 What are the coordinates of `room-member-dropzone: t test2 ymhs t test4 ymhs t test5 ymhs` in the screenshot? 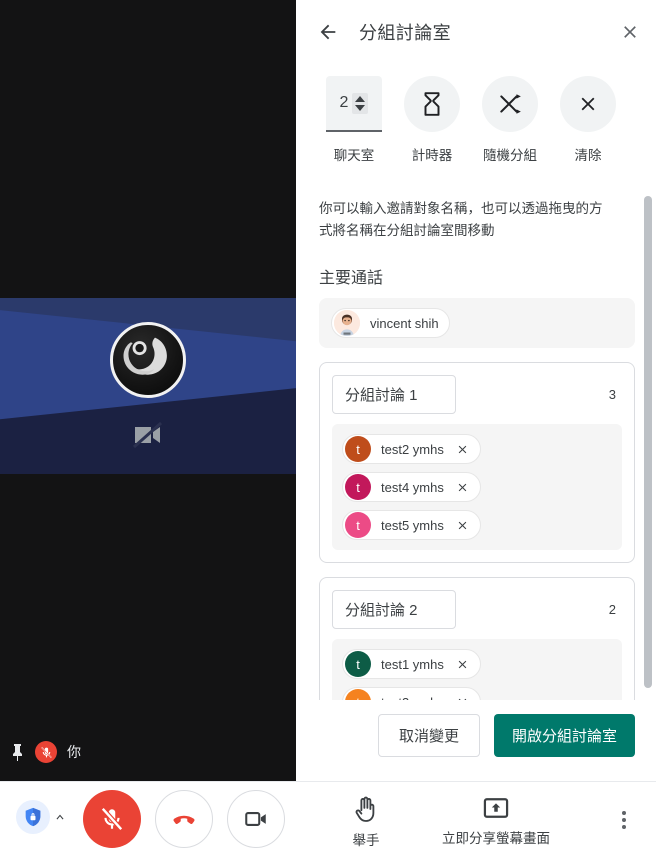 It's located at (477, 487).